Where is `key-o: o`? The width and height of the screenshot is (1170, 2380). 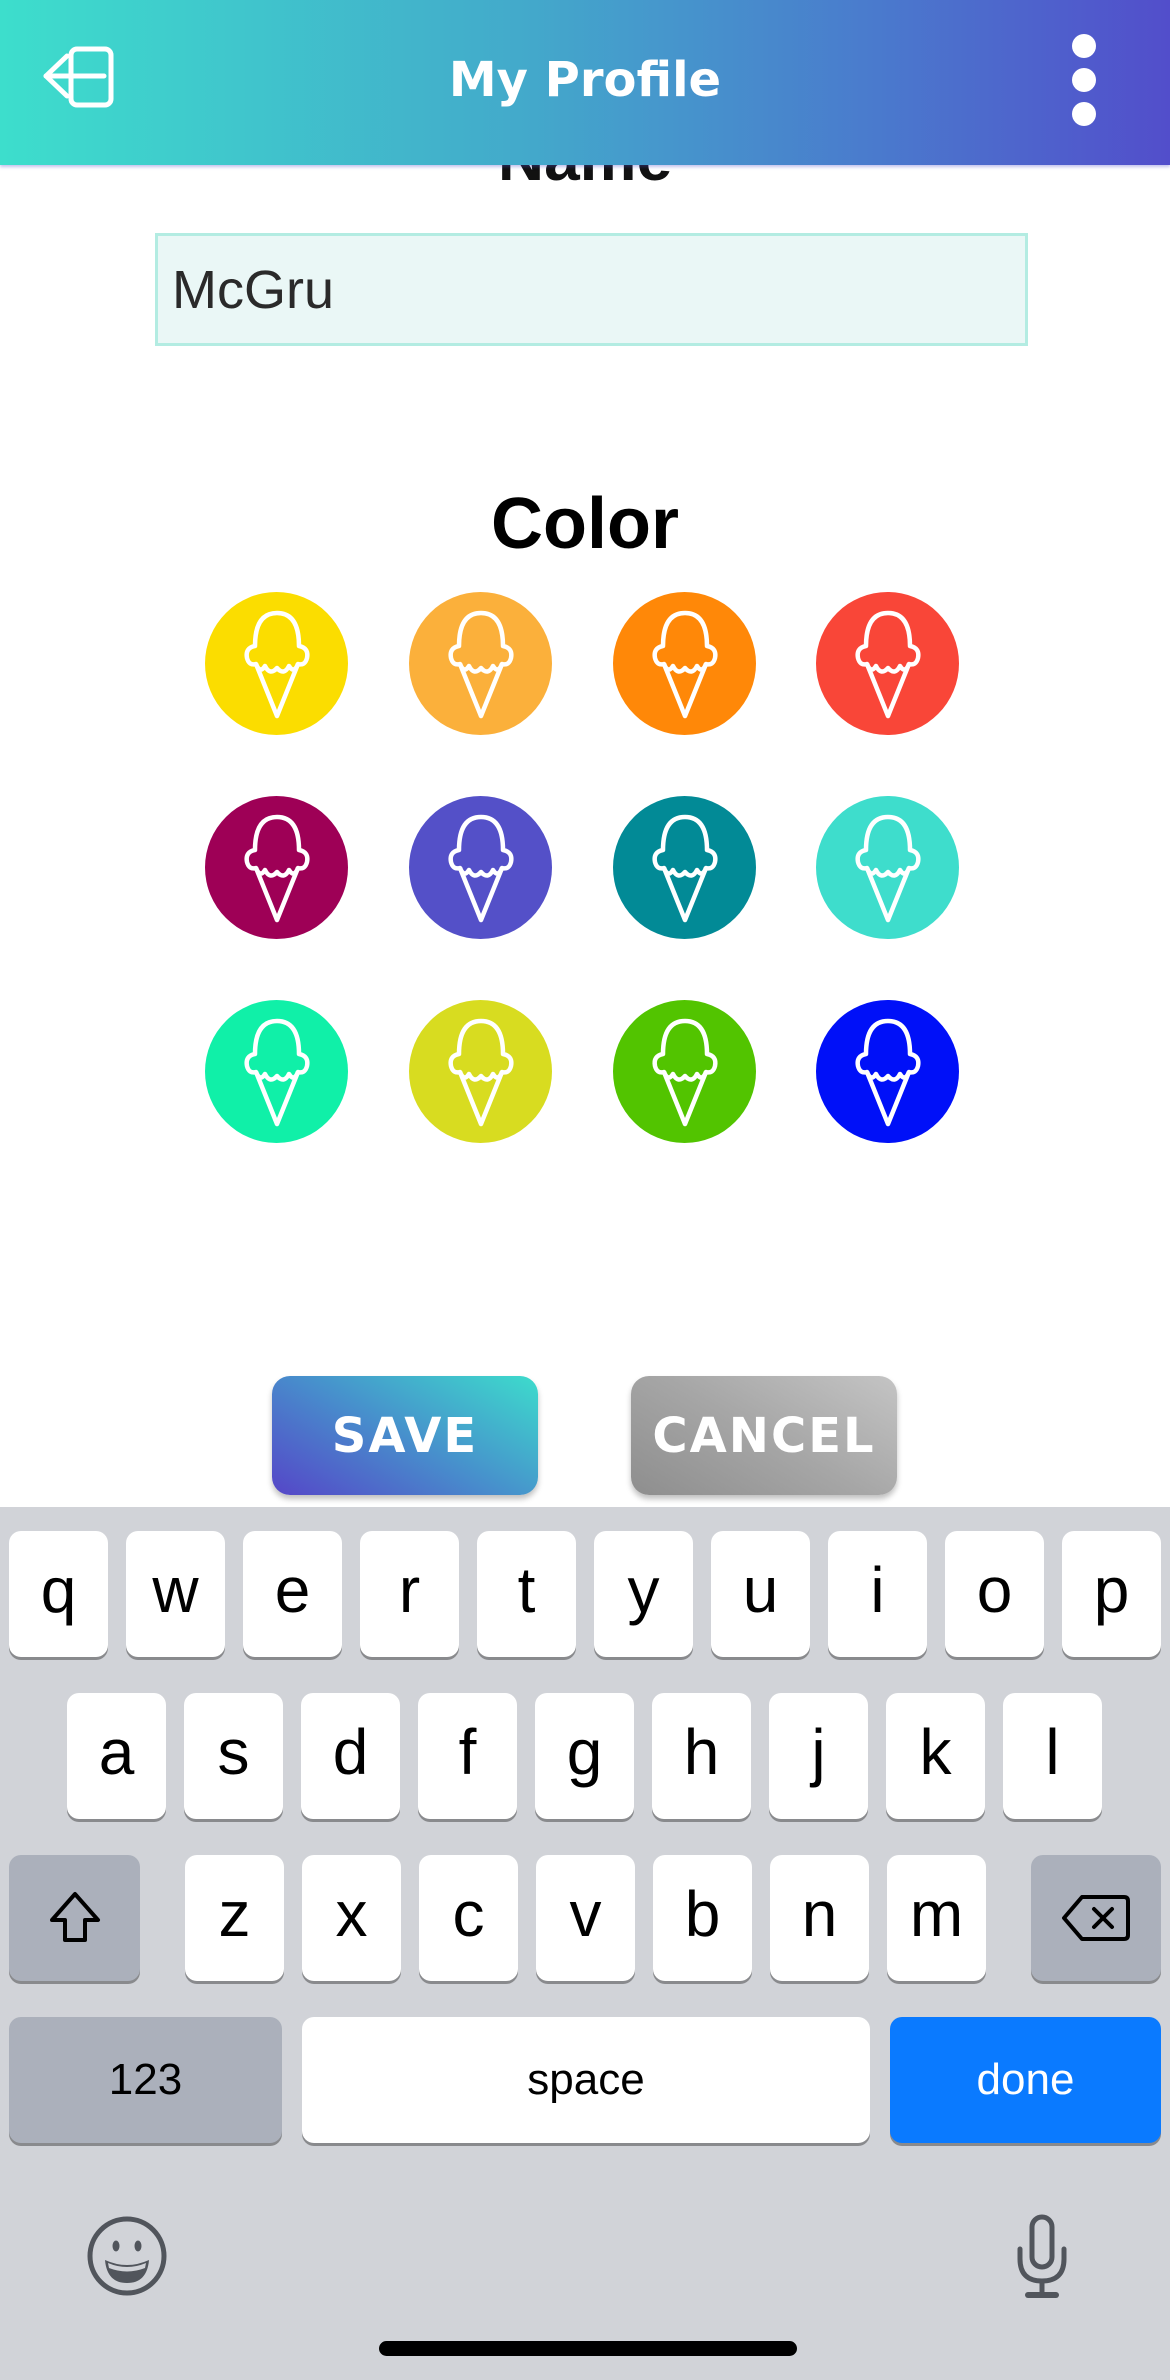
key-o: o is located at coordinates (994, 1594).